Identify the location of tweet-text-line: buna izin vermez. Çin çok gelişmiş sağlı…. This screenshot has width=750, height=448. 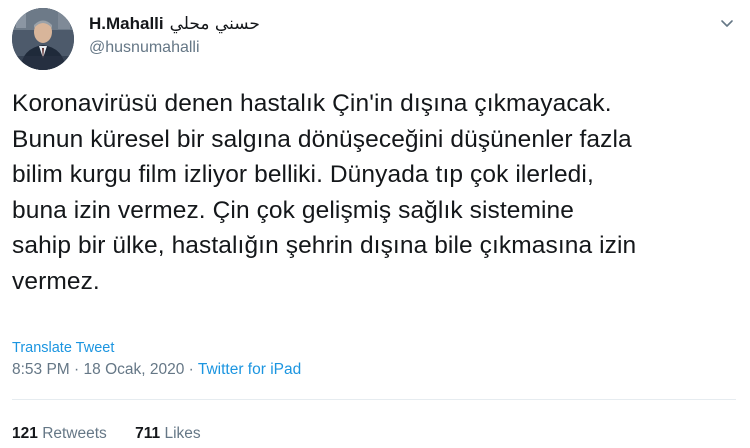
(293, 210).